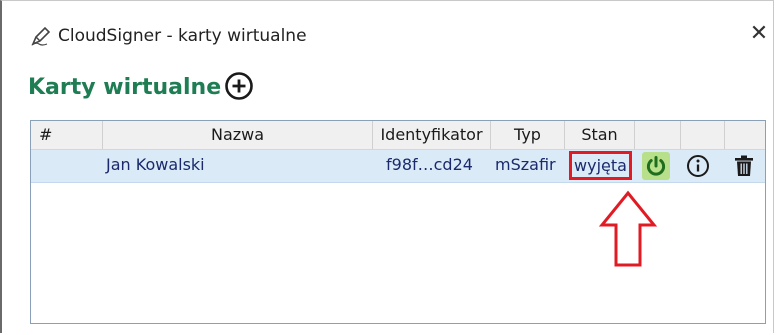 The image size is (776, 335). What do you see at coordinates (525, 164) in the screenshot?
I see `card-type: mSzafir` at bounding box center [525, 164].